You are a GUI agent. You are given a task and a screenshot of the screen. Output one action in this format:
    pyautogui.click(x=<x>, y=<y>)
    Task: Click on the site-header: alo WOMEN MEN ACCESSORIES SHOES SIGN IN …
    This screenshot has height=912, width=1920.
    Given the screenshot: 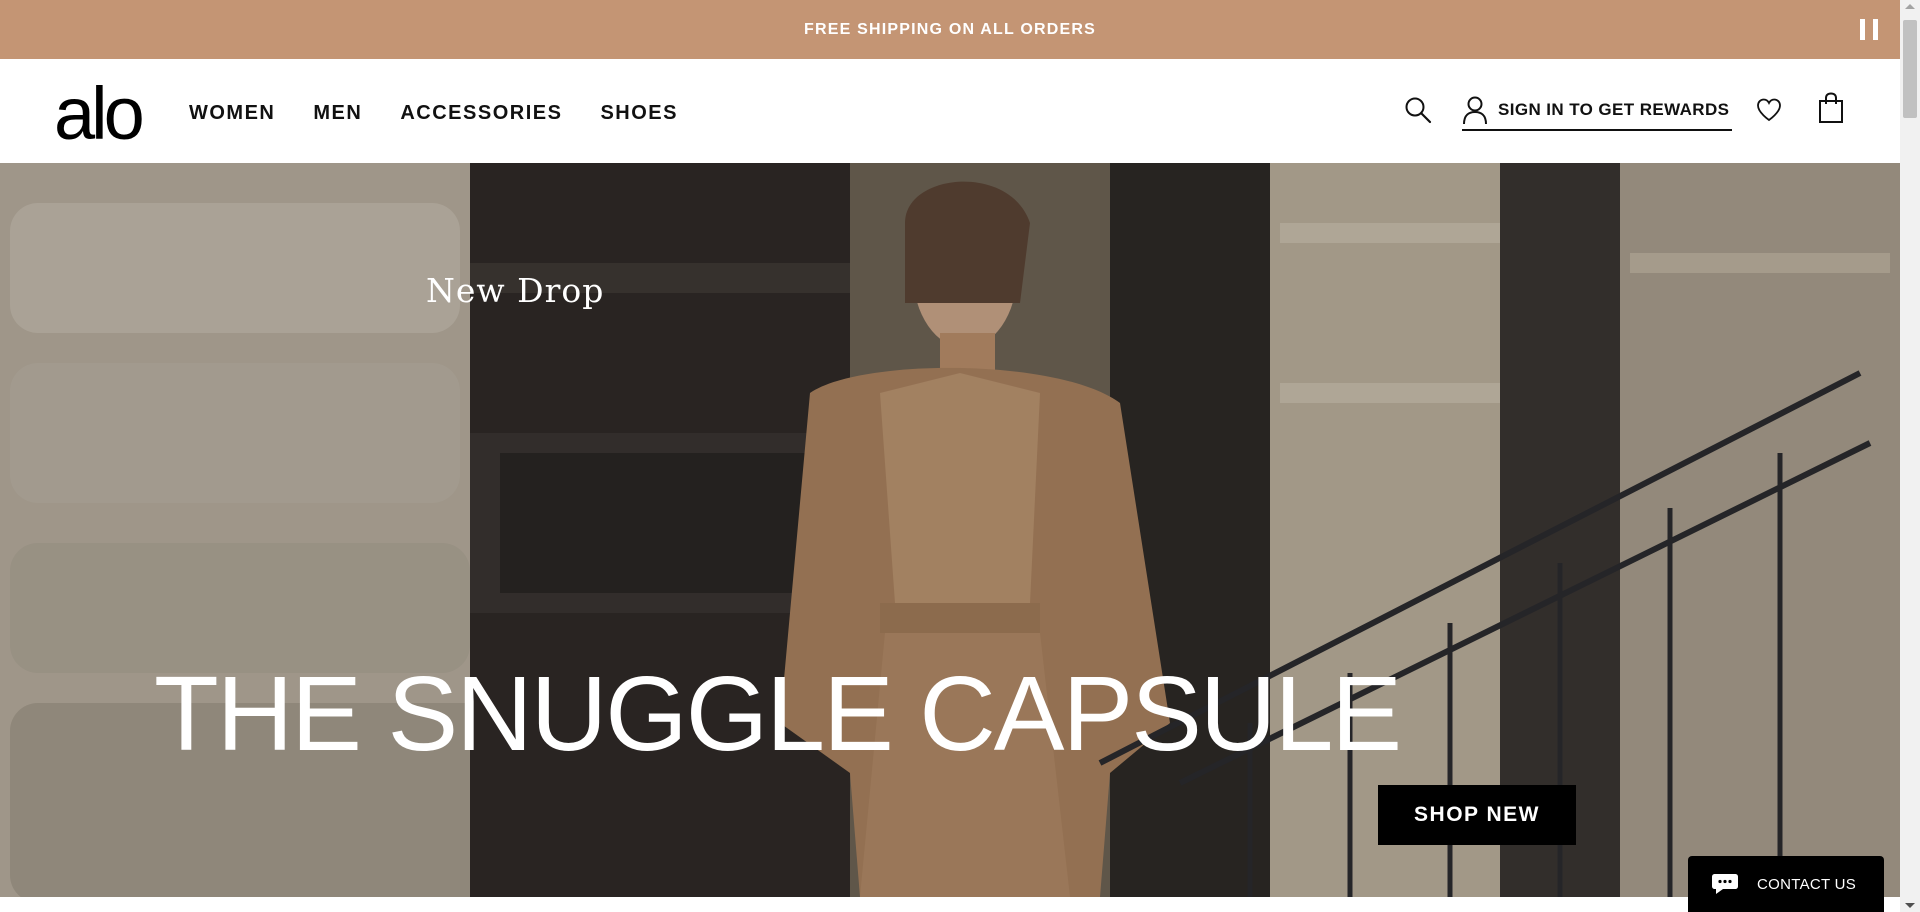 What is the action you would take?
    pyautogui.click(x=950, y=111)
    